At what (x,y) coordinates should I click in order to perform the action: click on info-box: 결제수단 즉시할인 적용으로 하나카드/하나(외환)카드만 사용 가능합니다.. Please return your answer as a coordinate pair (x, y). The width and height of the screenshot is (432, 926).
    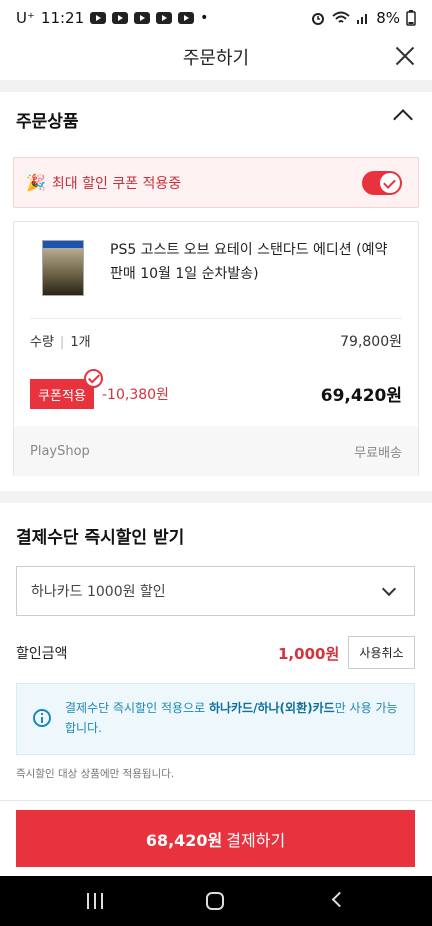
    Looking at the image, I should click on (215, 719).